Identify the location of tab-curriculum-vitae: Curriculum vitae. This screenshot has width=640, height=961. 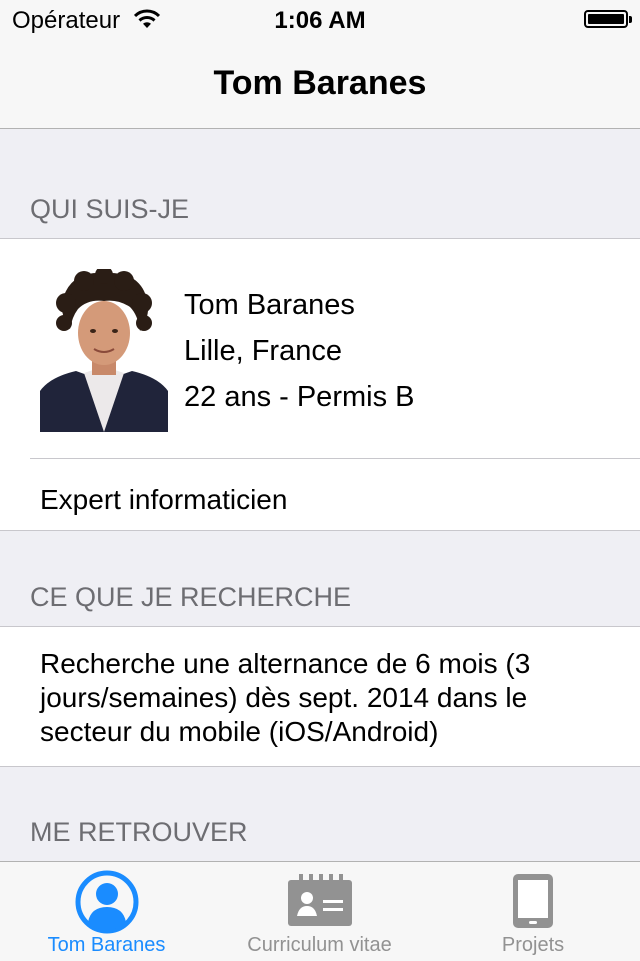
(319, 911).